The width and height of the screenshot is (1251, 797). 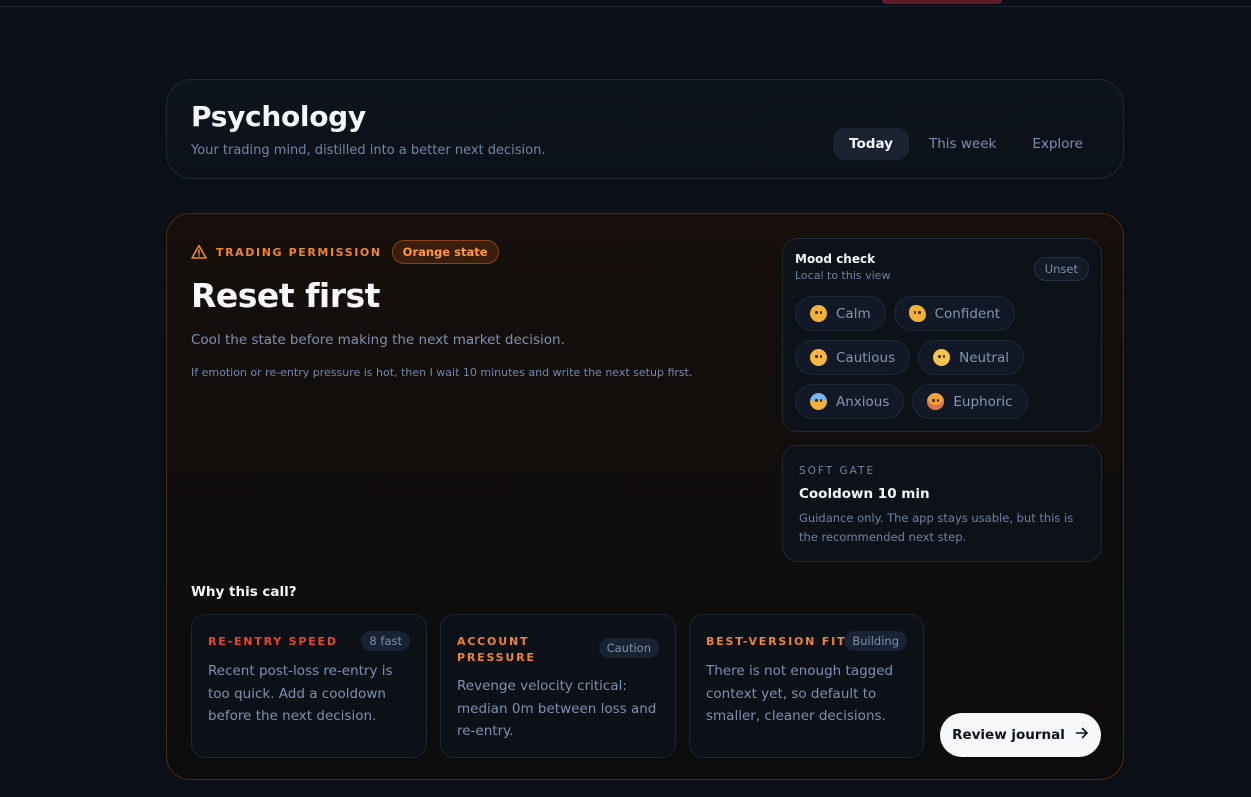 I want to click on warning-triangle-icon, so click(x=199, y=252).